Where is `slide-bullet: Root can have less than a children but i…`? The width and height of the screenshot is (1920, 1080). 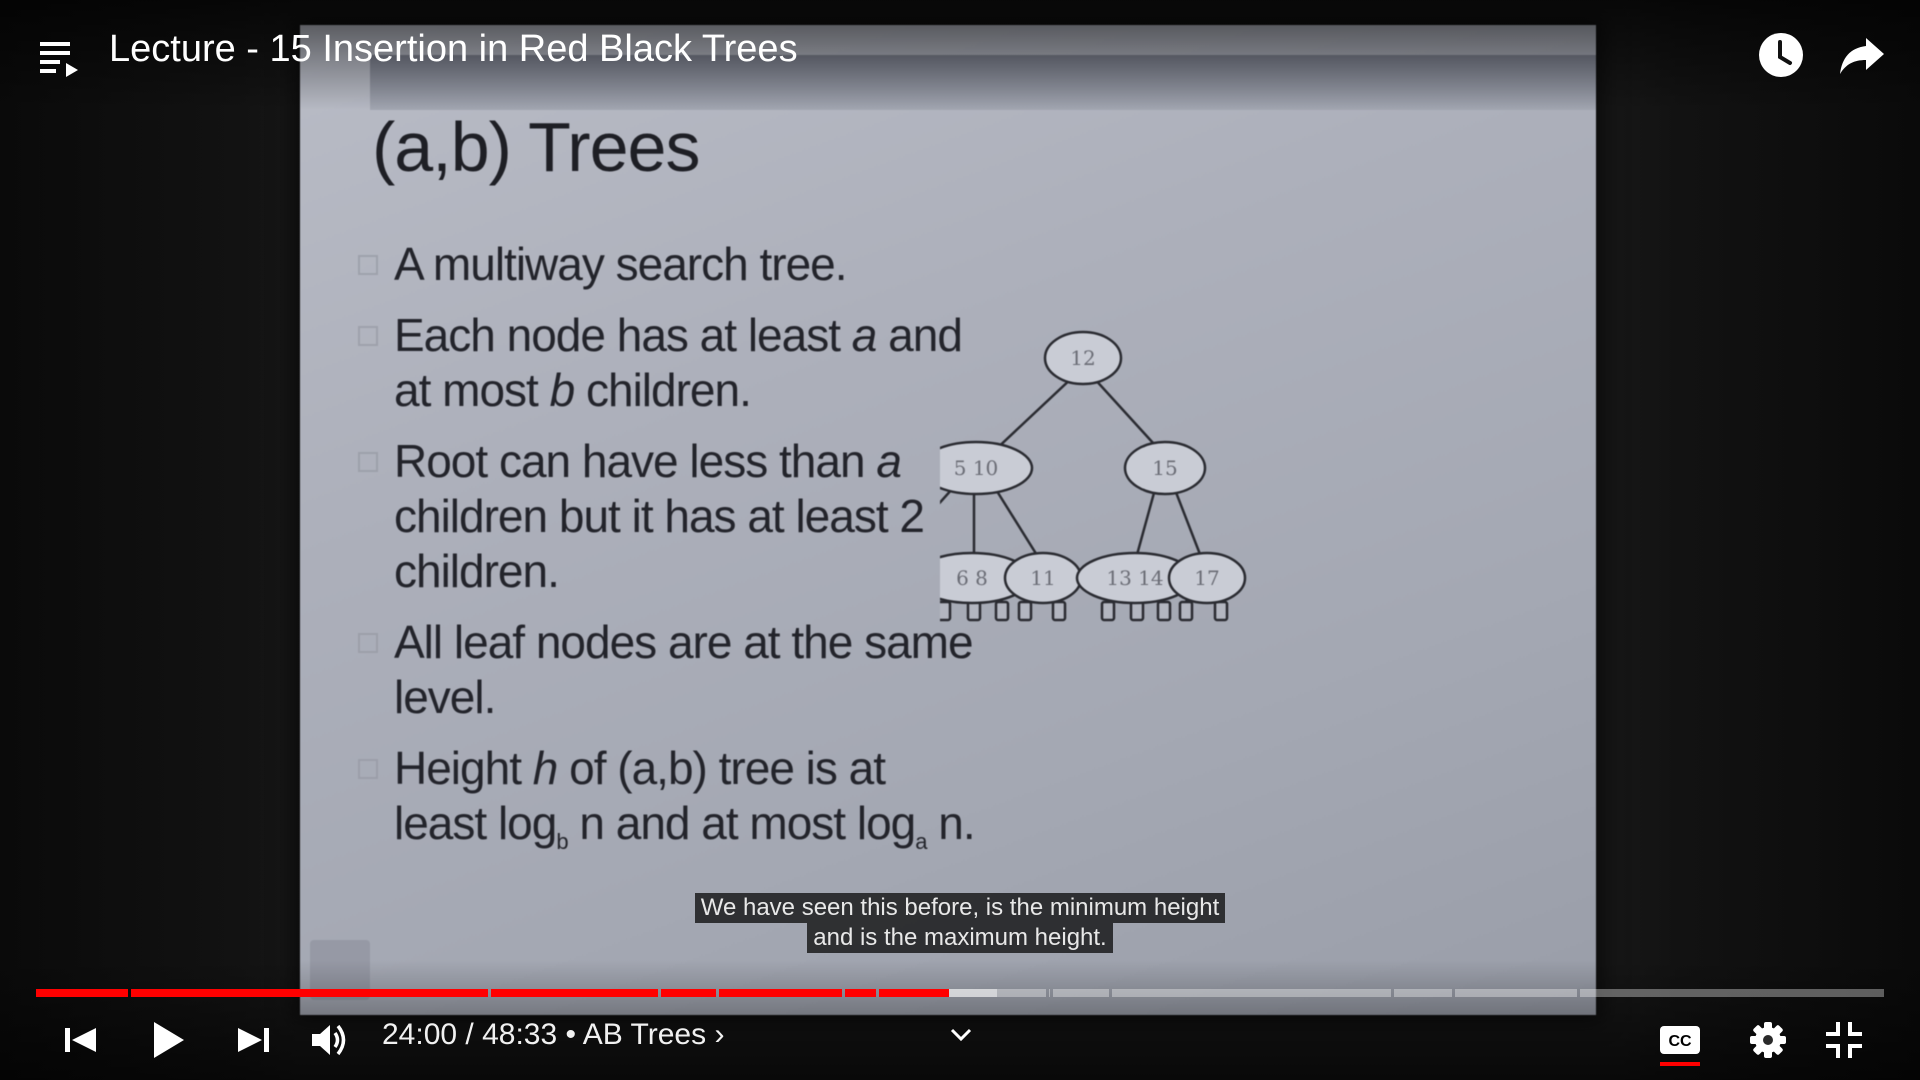 slide-bullet: Root can have less than a children but i… is located at coordinates (671, 516).